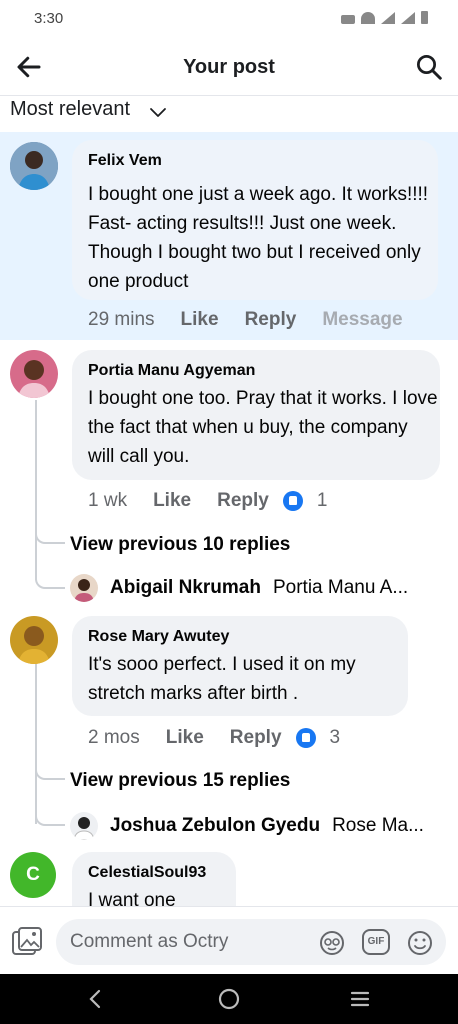 Image resolution: width=458 pixels, height=1024 pixels. I want to click on emoji-icon, so click(420, 943).